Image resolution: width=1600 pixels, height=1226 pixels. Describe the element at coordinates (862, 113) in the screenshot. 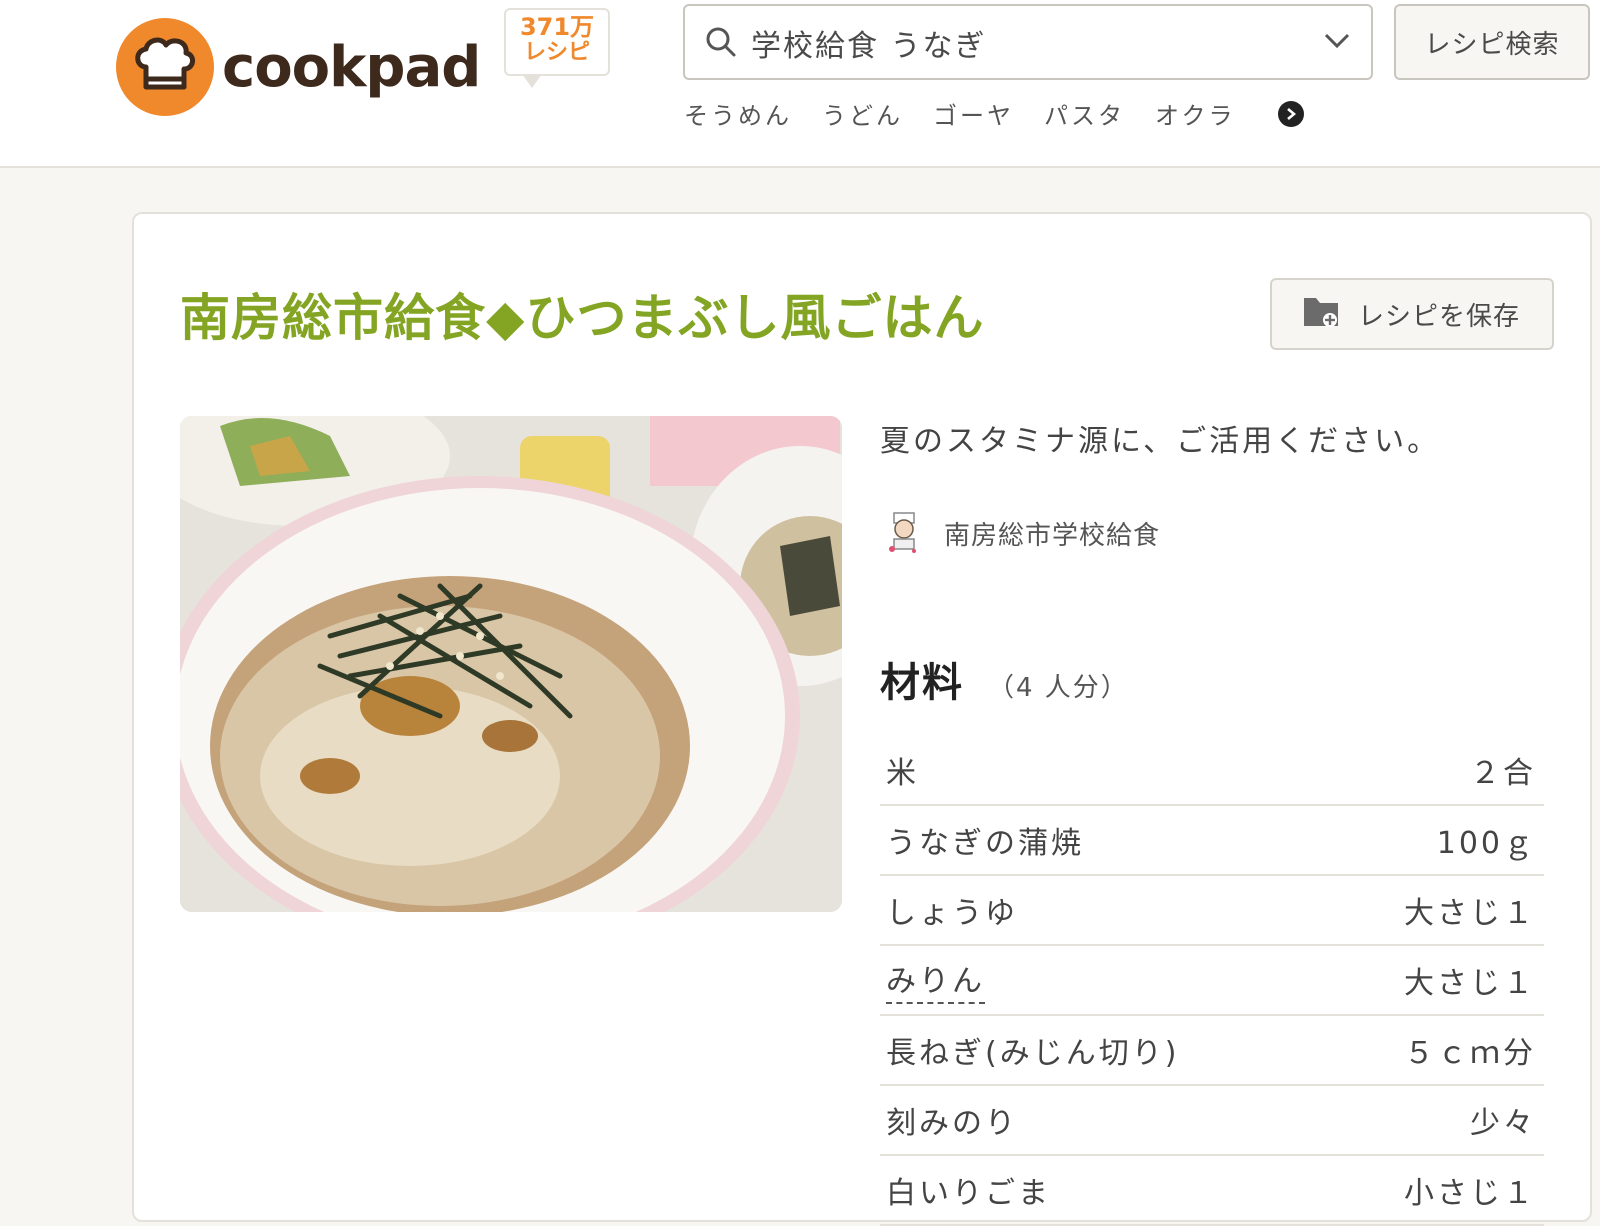

I see `keyword-link: うどん` at that location.